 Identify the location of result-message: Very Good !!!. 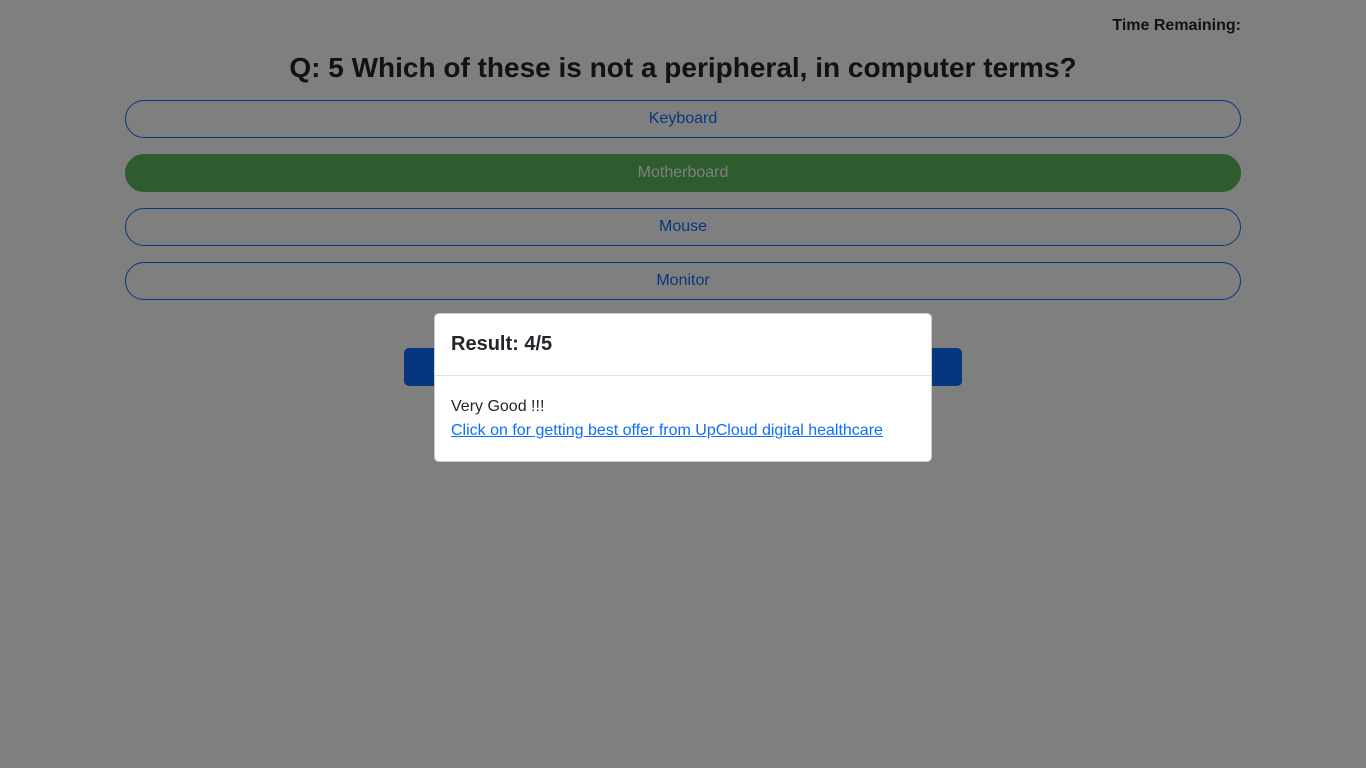
(498, 406).